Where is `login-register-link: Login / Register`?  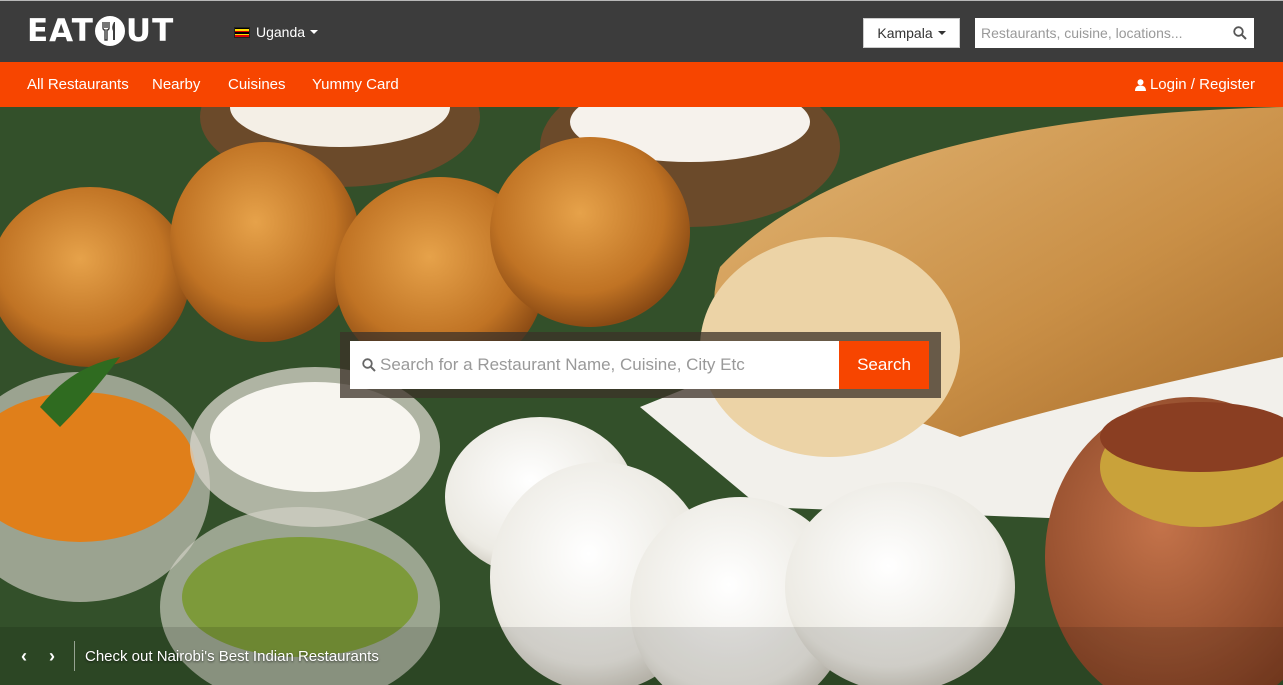 login-register-link: Login / Register is located at coordinates (1194, 84).